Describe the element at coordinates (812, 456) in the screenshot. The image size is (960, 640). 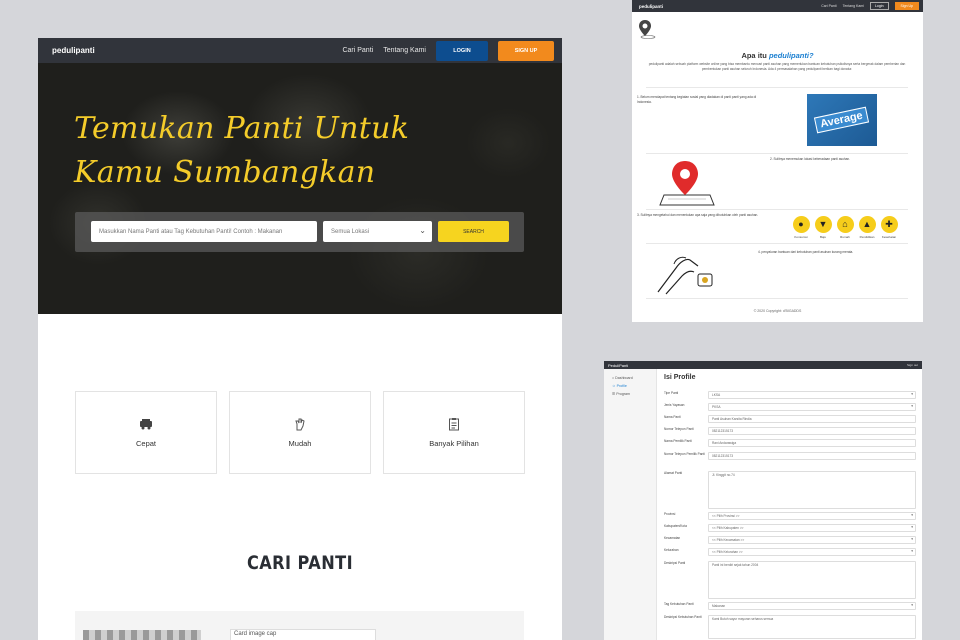
I see `telepon-pemilik-input: 082112315173` at that location.